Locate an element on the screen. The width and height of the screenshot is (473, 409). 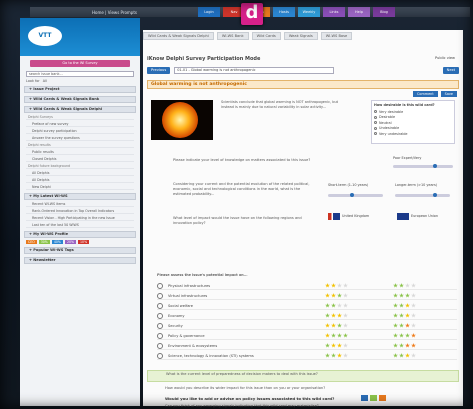
tab-2: WI-WS Bank is located at coordinates (232, 36).